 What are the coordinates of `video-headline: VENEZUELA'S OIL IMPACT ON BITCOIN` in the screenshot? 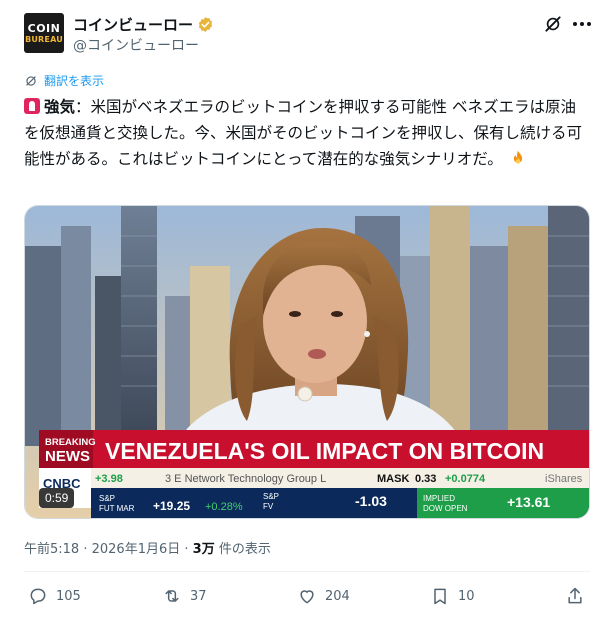 It's located at (324, 451).